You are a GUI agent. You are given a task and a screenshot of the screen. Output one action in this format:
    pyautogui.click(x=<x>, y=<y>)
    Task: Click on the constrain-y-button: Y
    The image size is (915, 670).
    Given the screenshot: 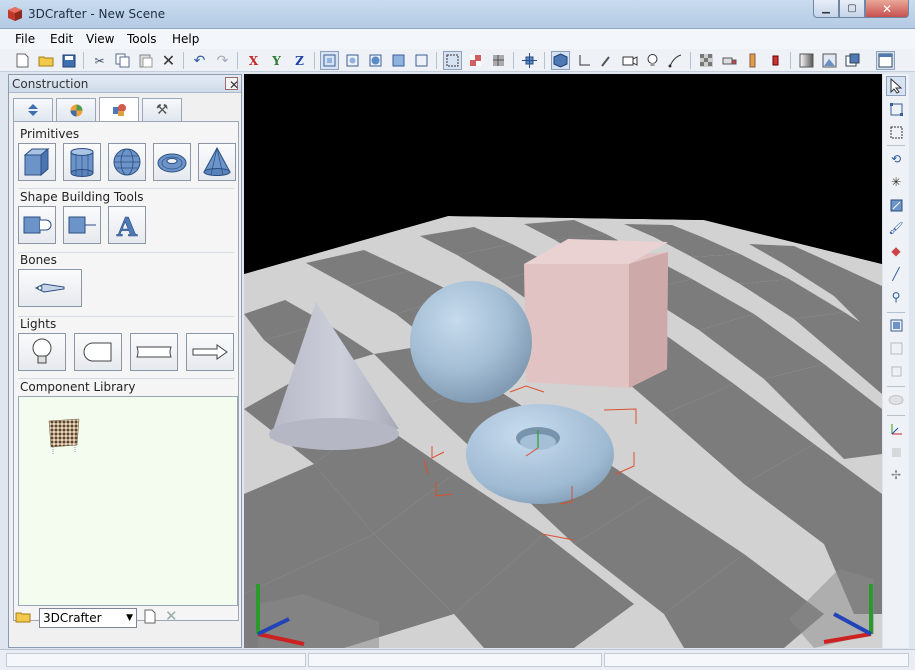 What is the action you would take?
    pyautogui.click(x=276, y=60)
    